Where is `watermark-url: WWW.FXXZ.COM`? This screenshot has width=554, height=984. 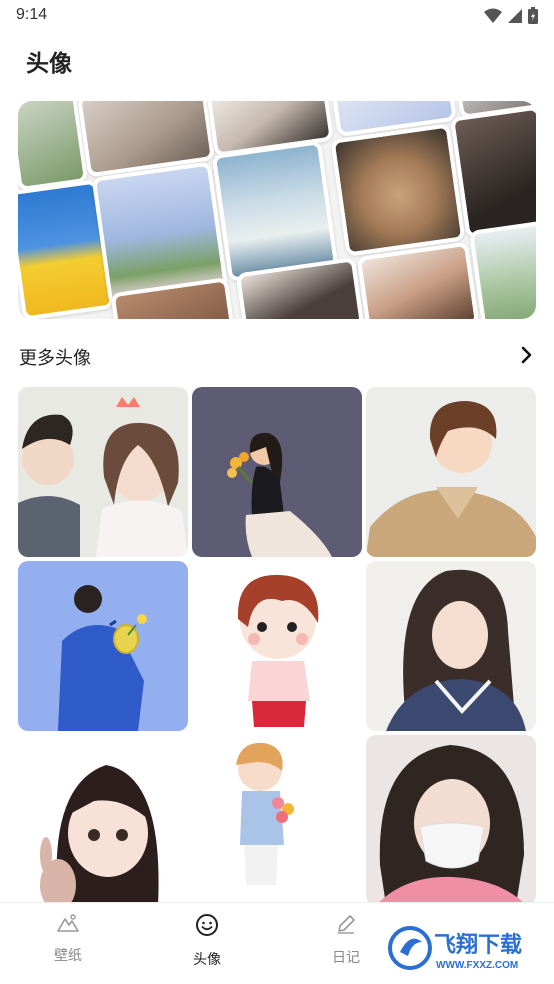
watermark-url: WWW.FXXZ.COM is located at coordinates (477, 965).